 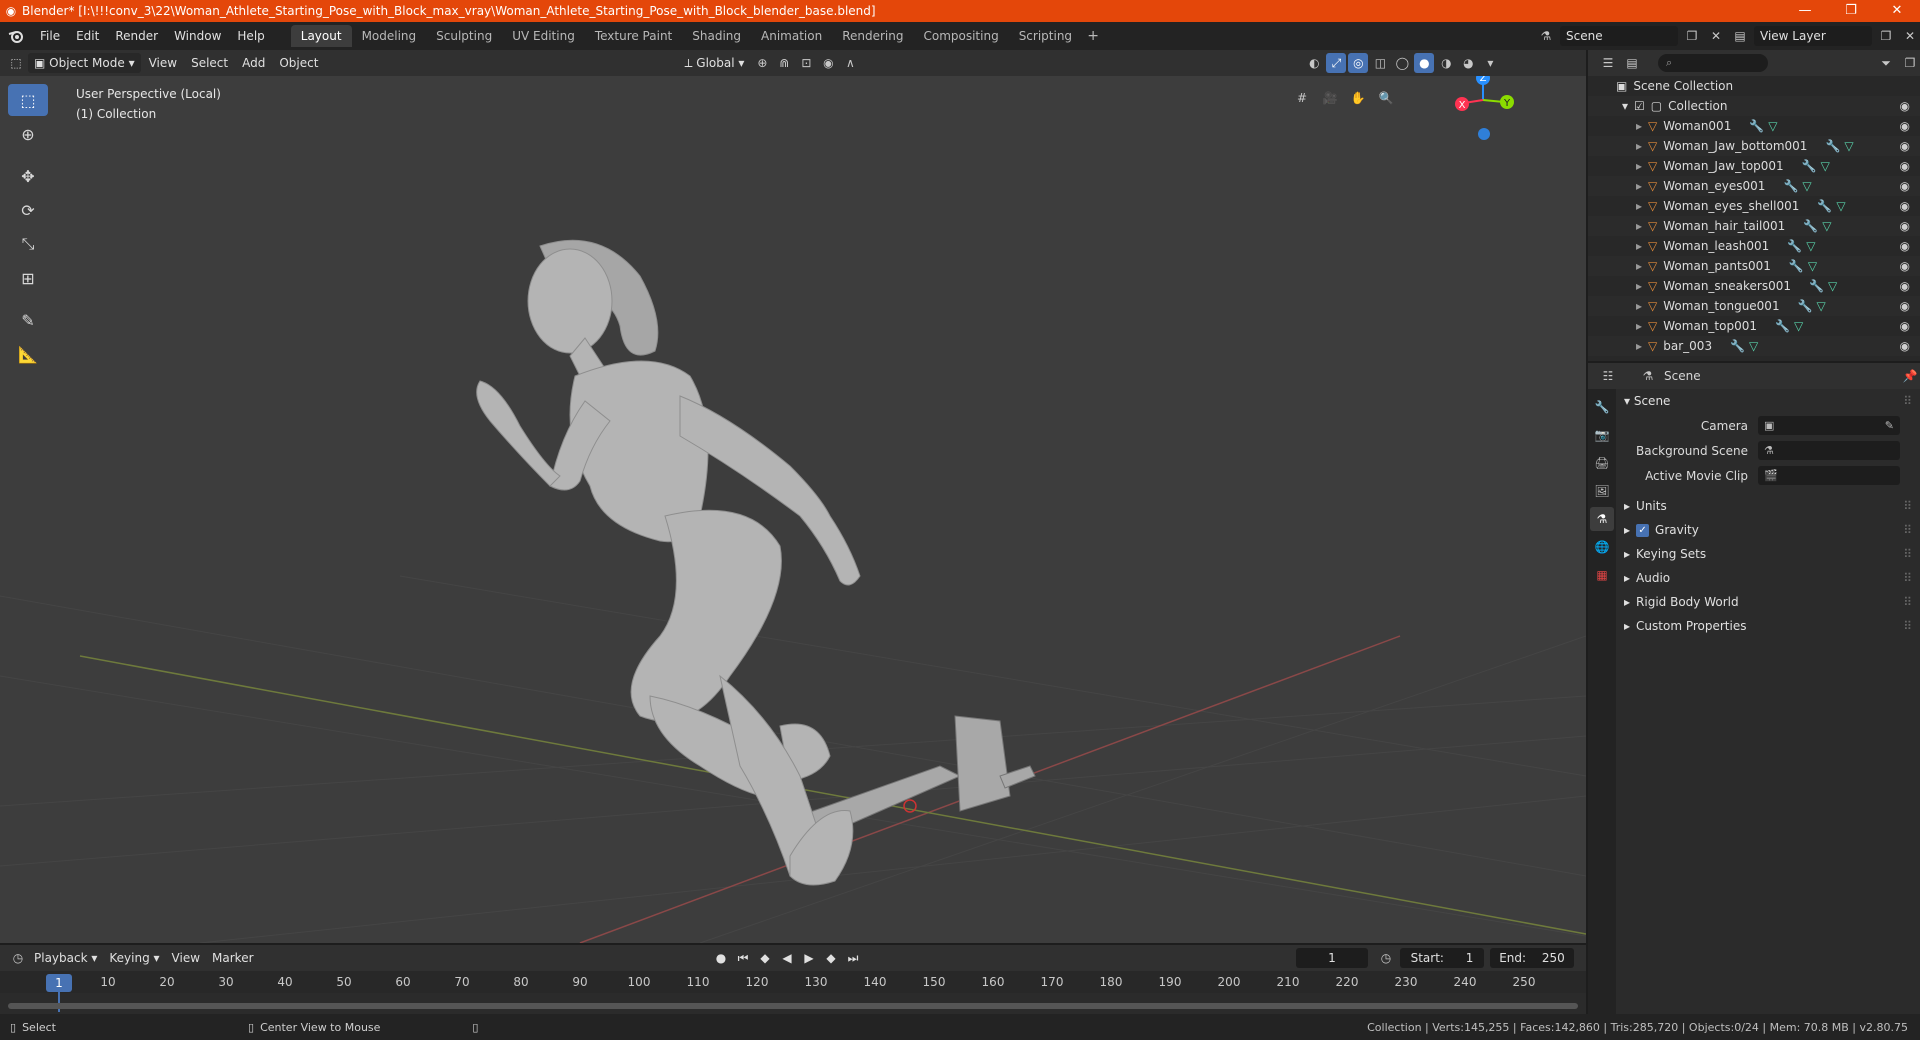 I want to click on visibility-icon: ◐, so click(x=1314, y=63).